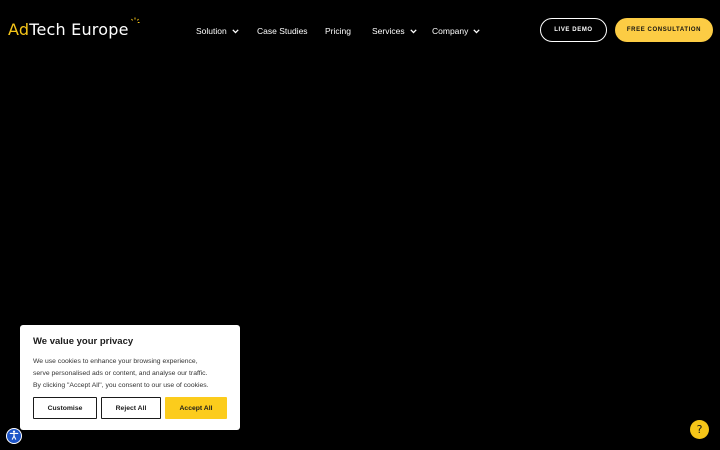  I want to click on nav-item-label: Case Studies, so click(282, 31).